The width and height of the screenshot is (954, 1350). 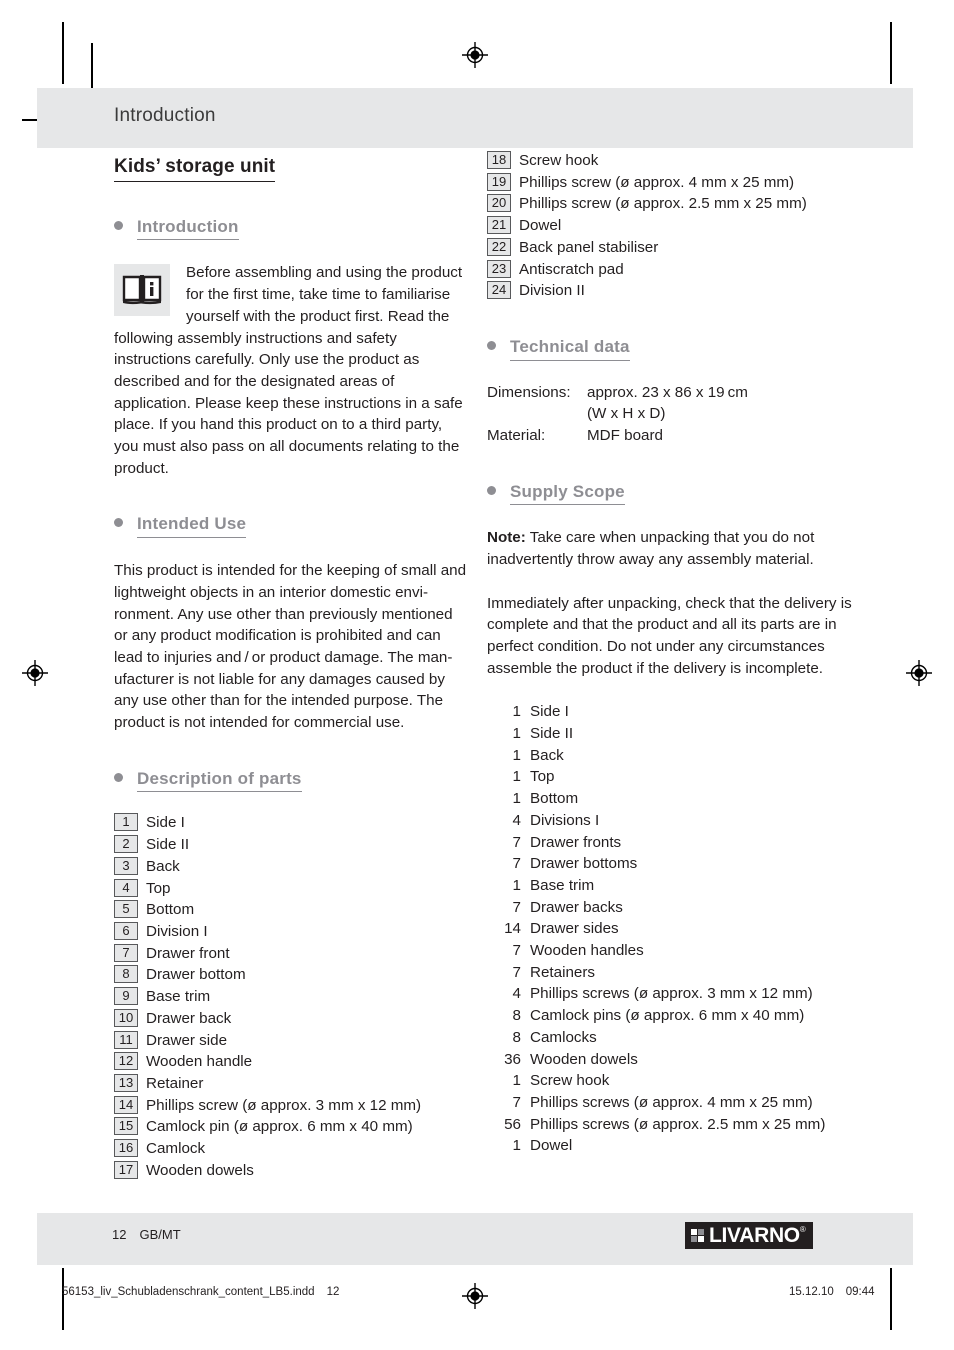 I want to click on supply-item-name: Retainers, so click(x=562, y=972).